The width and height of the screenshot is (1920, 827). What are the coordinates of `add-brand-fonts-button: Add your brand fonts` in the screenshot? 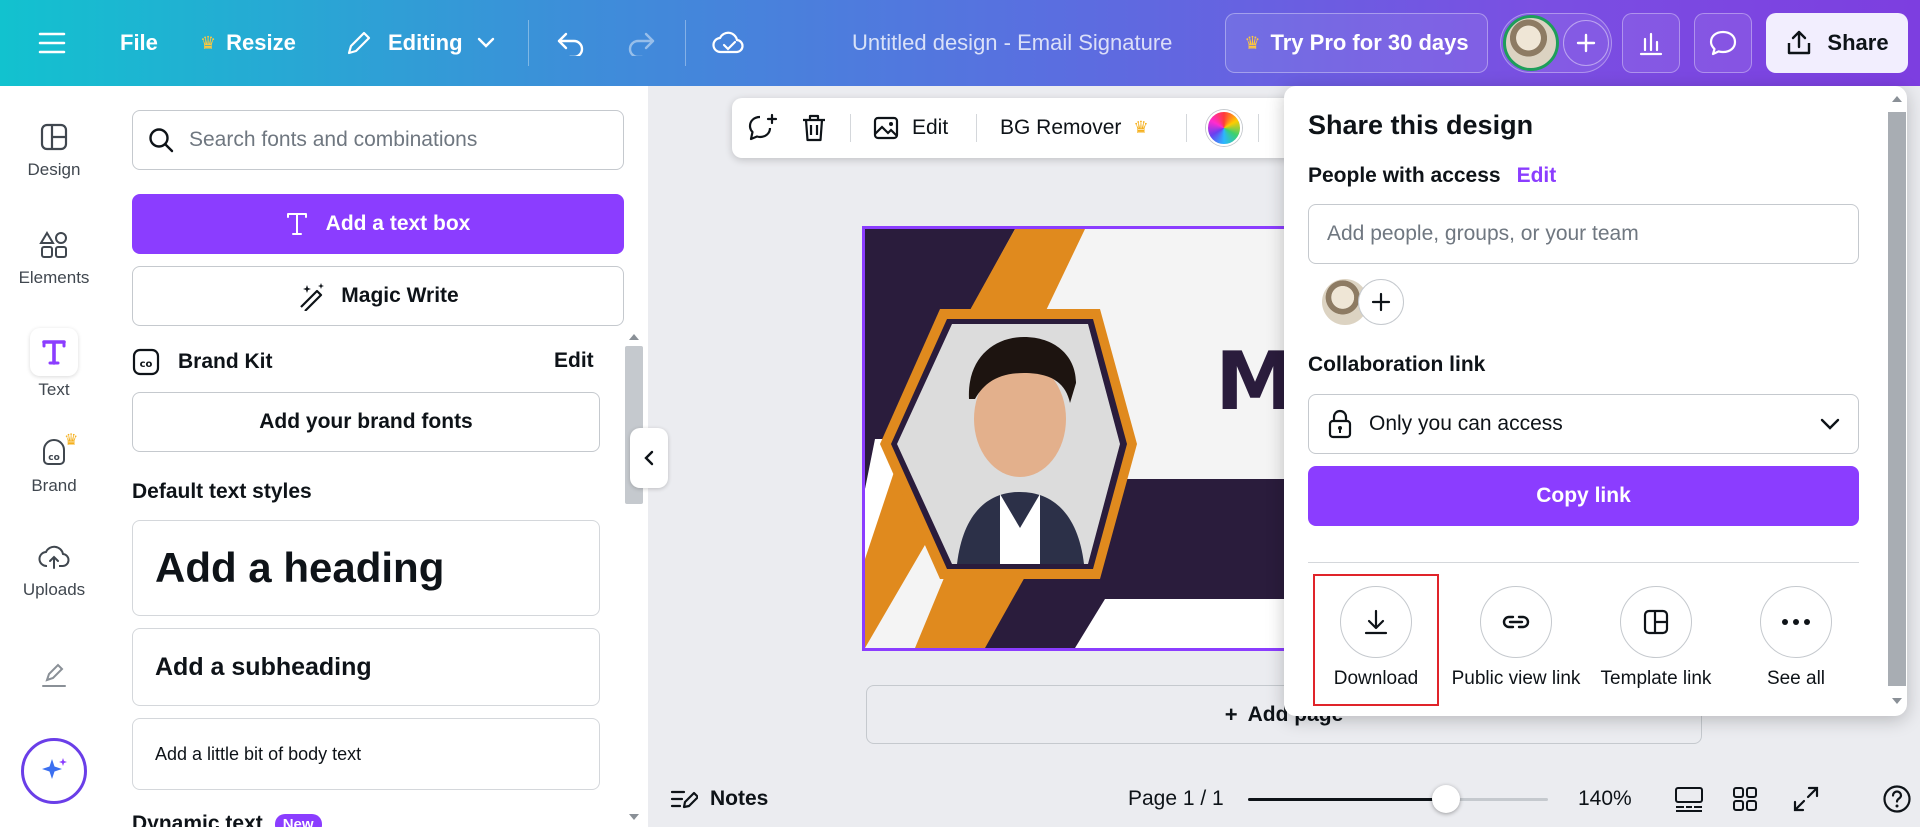 It's located at (366, 422).